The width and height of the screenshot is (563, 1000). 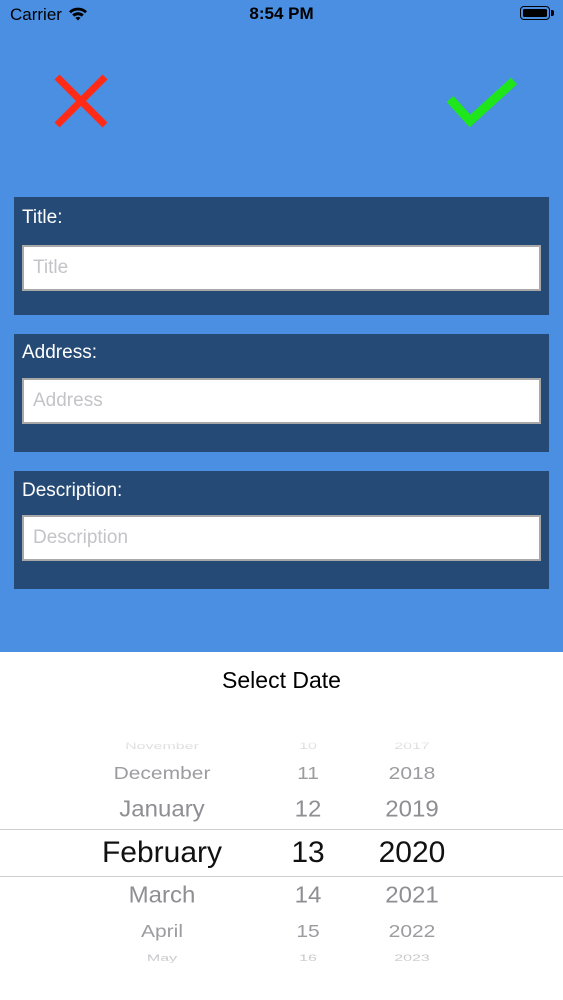 What do you see at coordinates (281, 876) in the screenshot?
I see `selection-bottom-line` at bounding box center [281, 876].